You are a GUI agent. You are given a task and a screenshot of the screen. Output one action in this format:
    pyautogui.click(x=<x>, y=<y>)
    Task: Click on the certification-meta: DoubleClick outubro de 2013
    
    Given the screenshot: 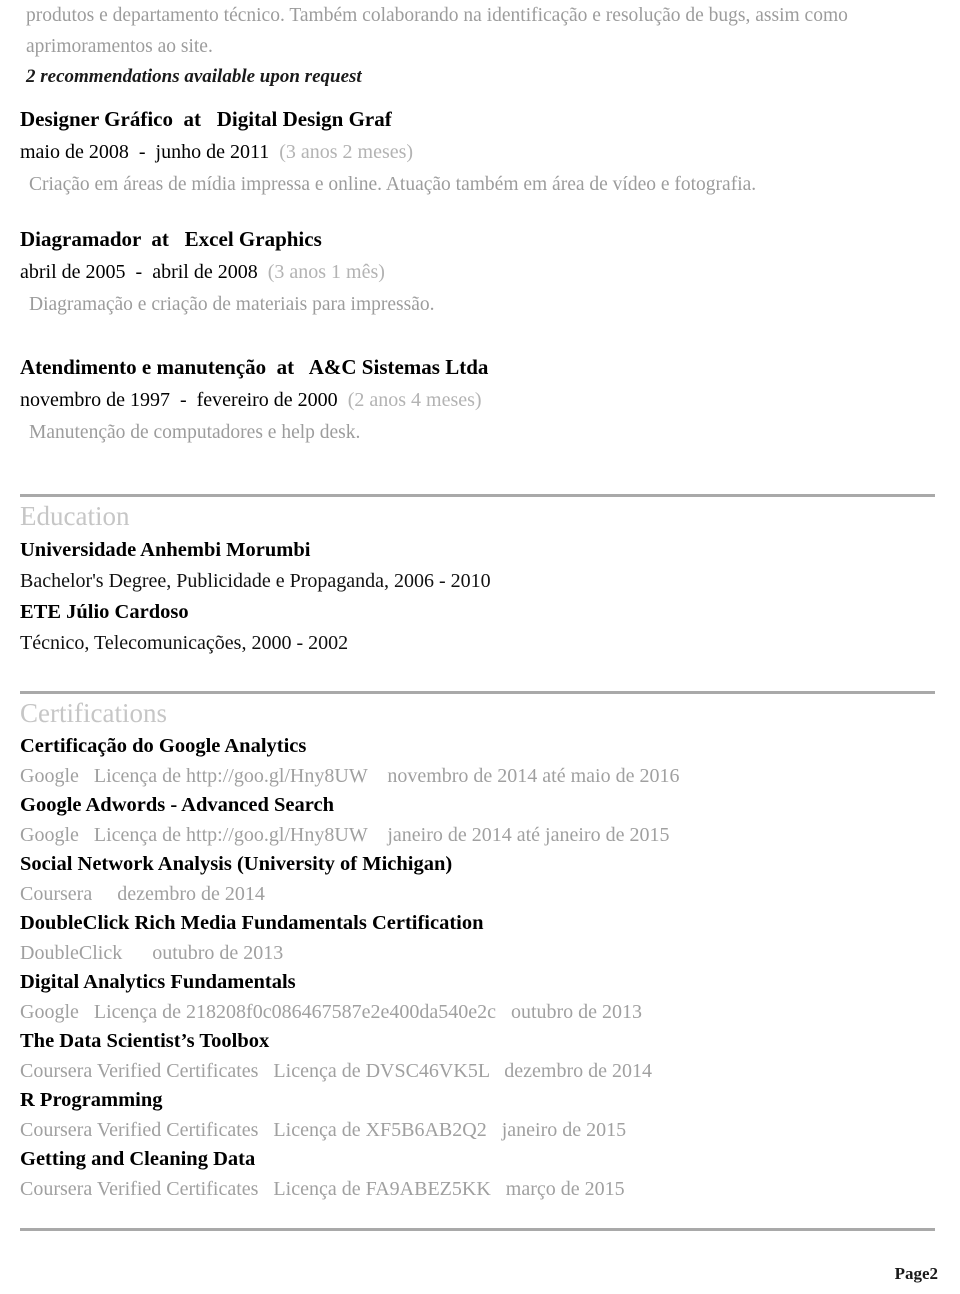 What is the action you would take?
    pyautogui.click(x=152, y=952)
    